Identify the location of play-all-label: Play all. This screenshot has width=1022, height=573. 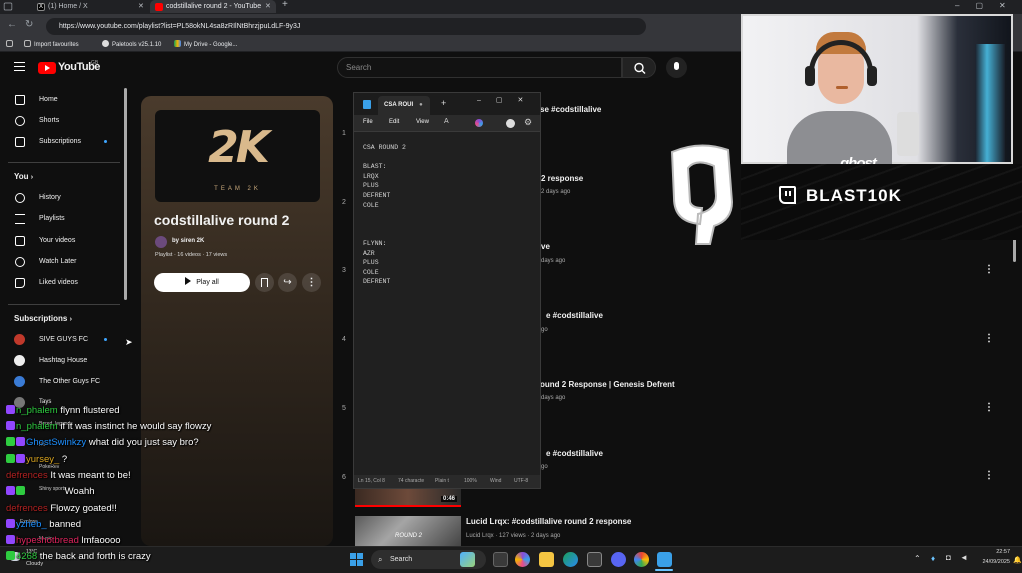
(207, 282).